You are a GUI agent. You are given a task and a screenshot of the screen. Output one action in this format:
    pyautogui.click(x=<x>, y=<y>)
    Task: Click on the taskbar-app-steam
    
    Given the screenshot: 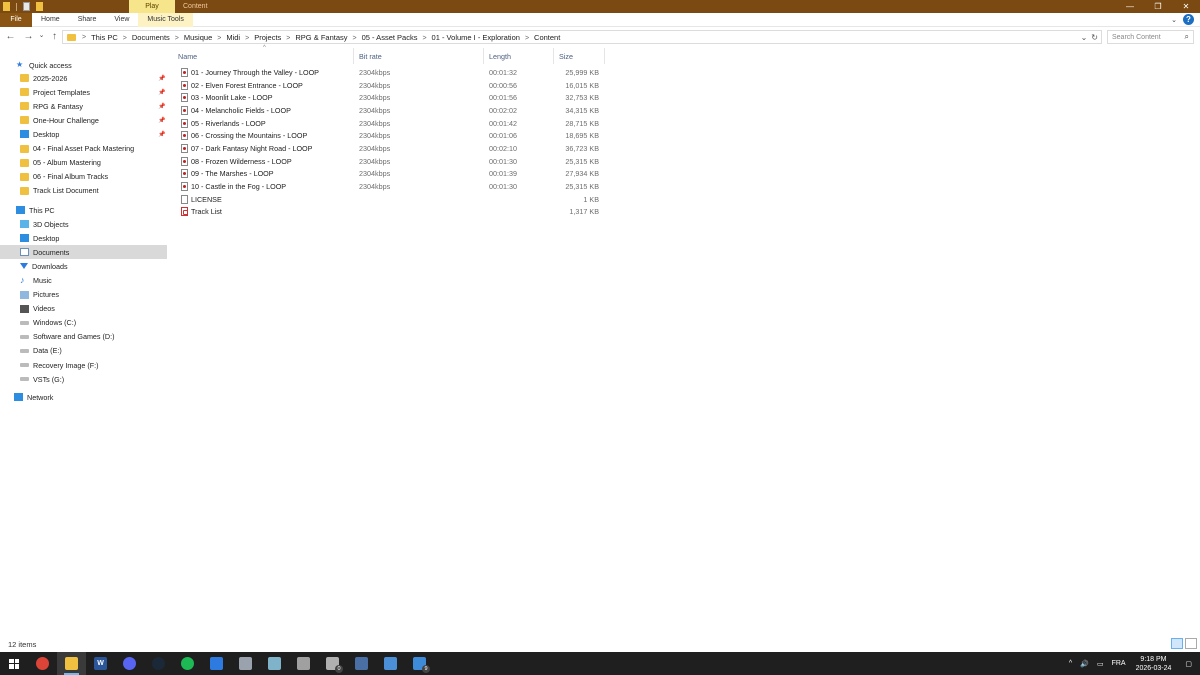 What is the action you would take?
    pyautogui.click(x=158, y=663)
    